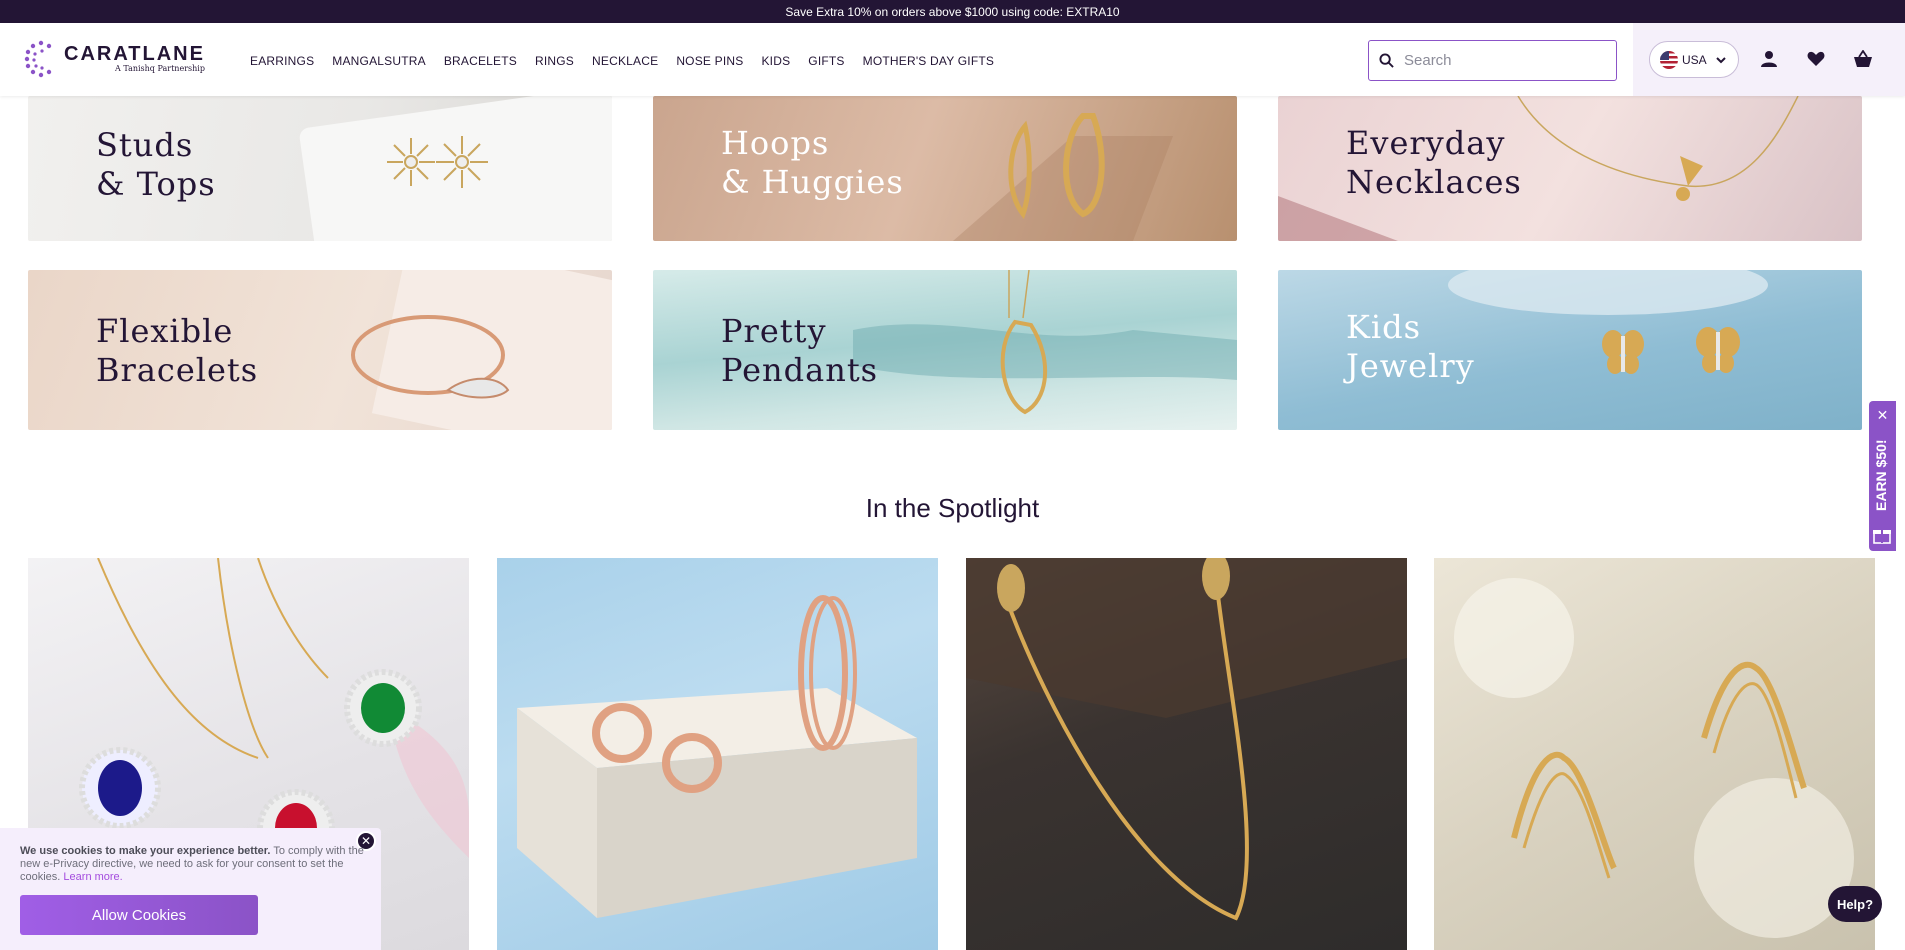 This screenshot has height=950, width=1905. Describe the element at coordinates (928, 61) in the screenshot. I see `nav-mothers-day-gifts: MOTHER'S DAY GIFTS` at that location.